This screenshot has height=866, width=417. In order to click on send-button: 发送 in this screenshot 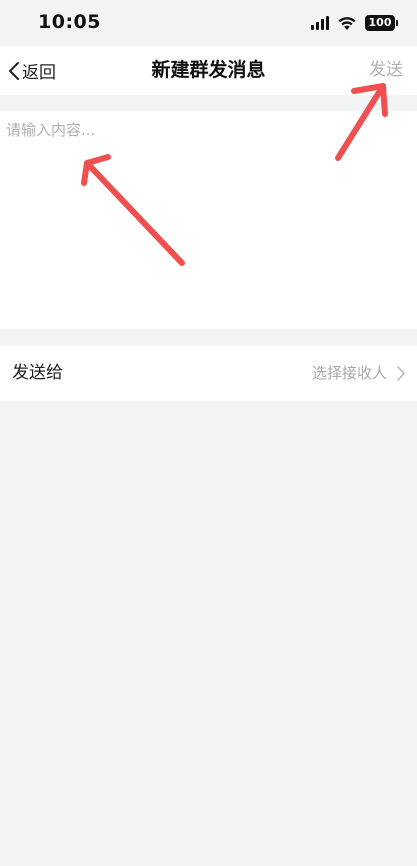, I will do `click(386, 70)`.